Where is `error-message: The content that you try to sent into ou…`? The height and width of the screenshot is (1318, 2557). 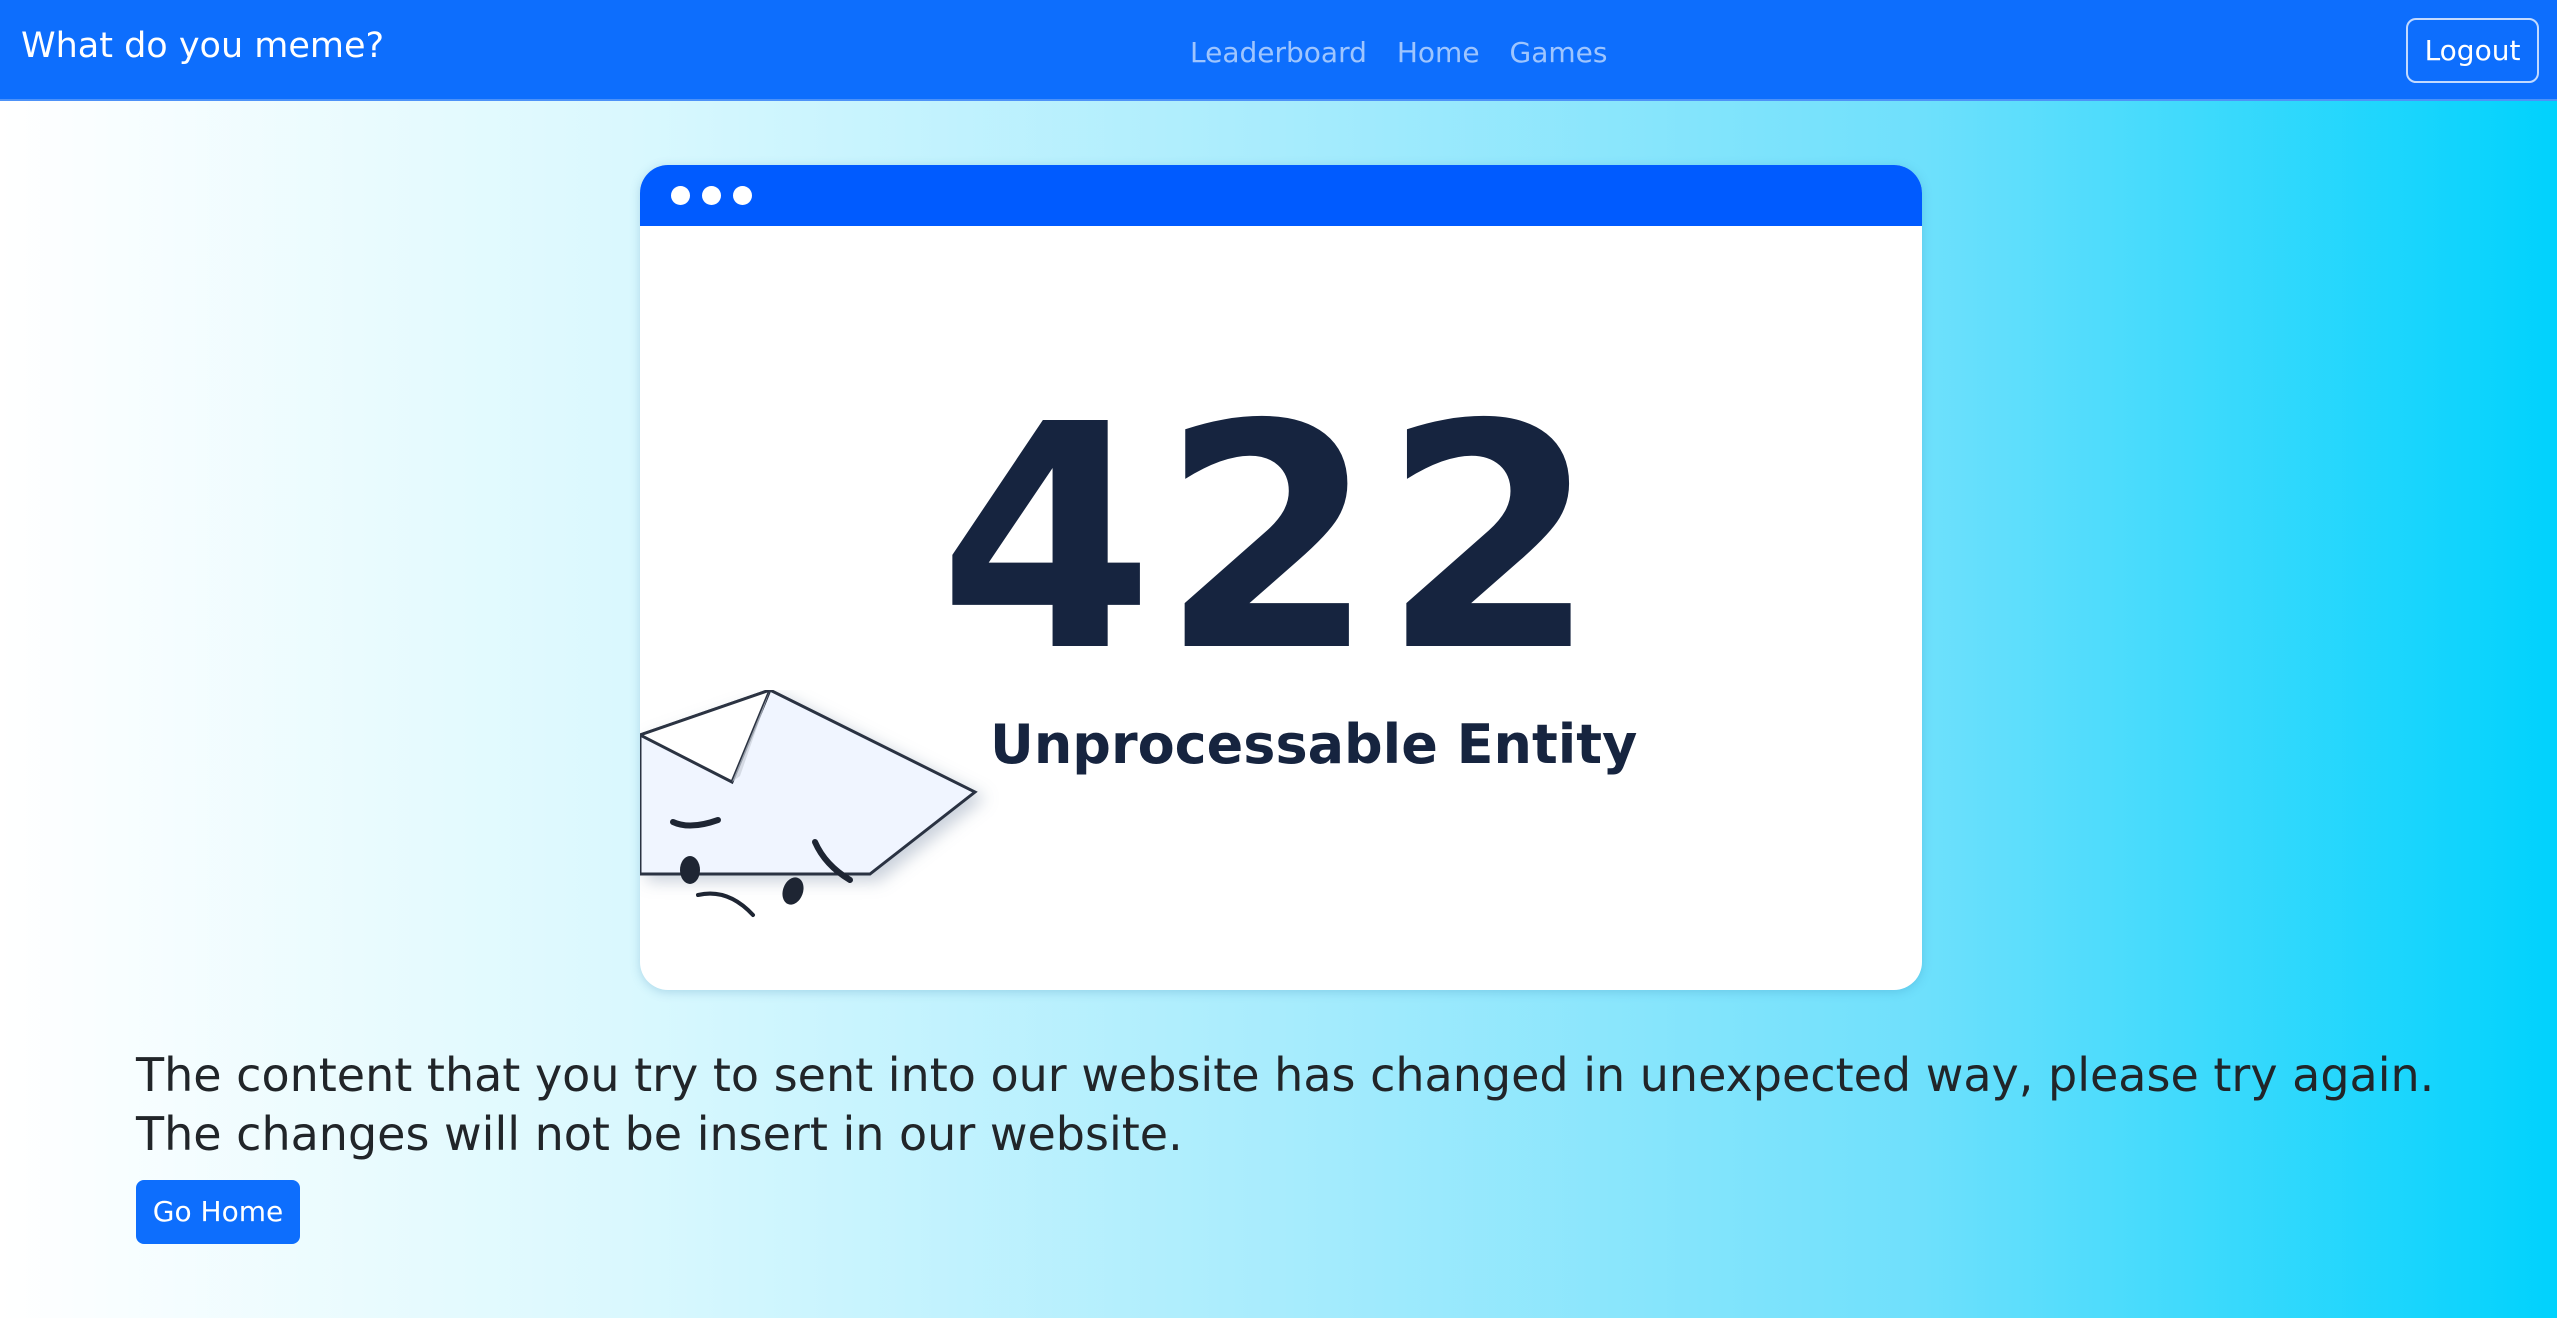
error-message: The content that you try to sent into ou… is located at coordinates (1285, 1104).